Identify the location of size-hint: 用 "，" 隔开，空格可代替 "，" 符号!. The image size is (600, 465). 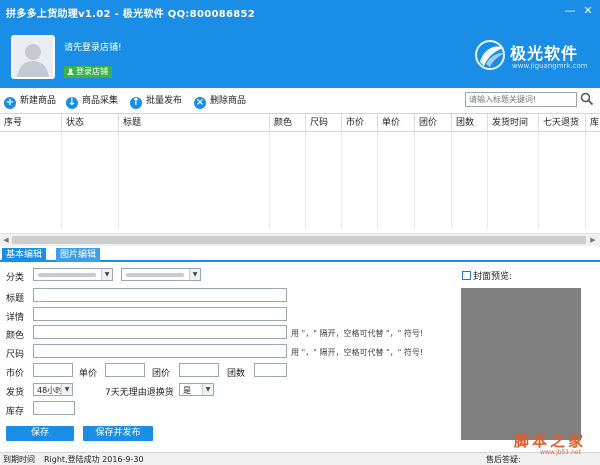
(357, 352).